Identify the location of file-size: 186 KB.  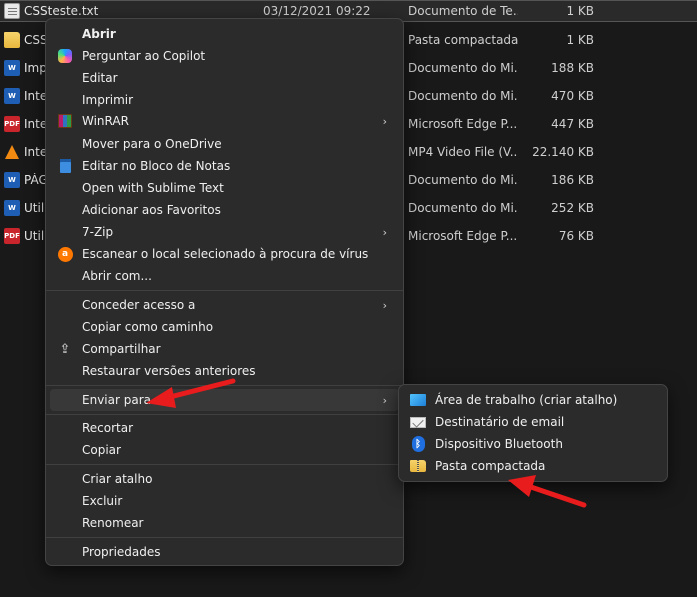
(572, 180).